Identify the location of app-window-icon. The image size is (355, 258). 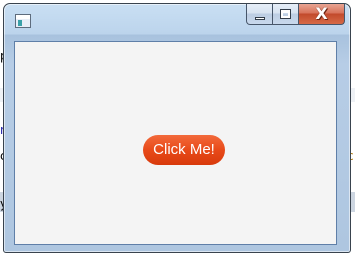
(23, 21).